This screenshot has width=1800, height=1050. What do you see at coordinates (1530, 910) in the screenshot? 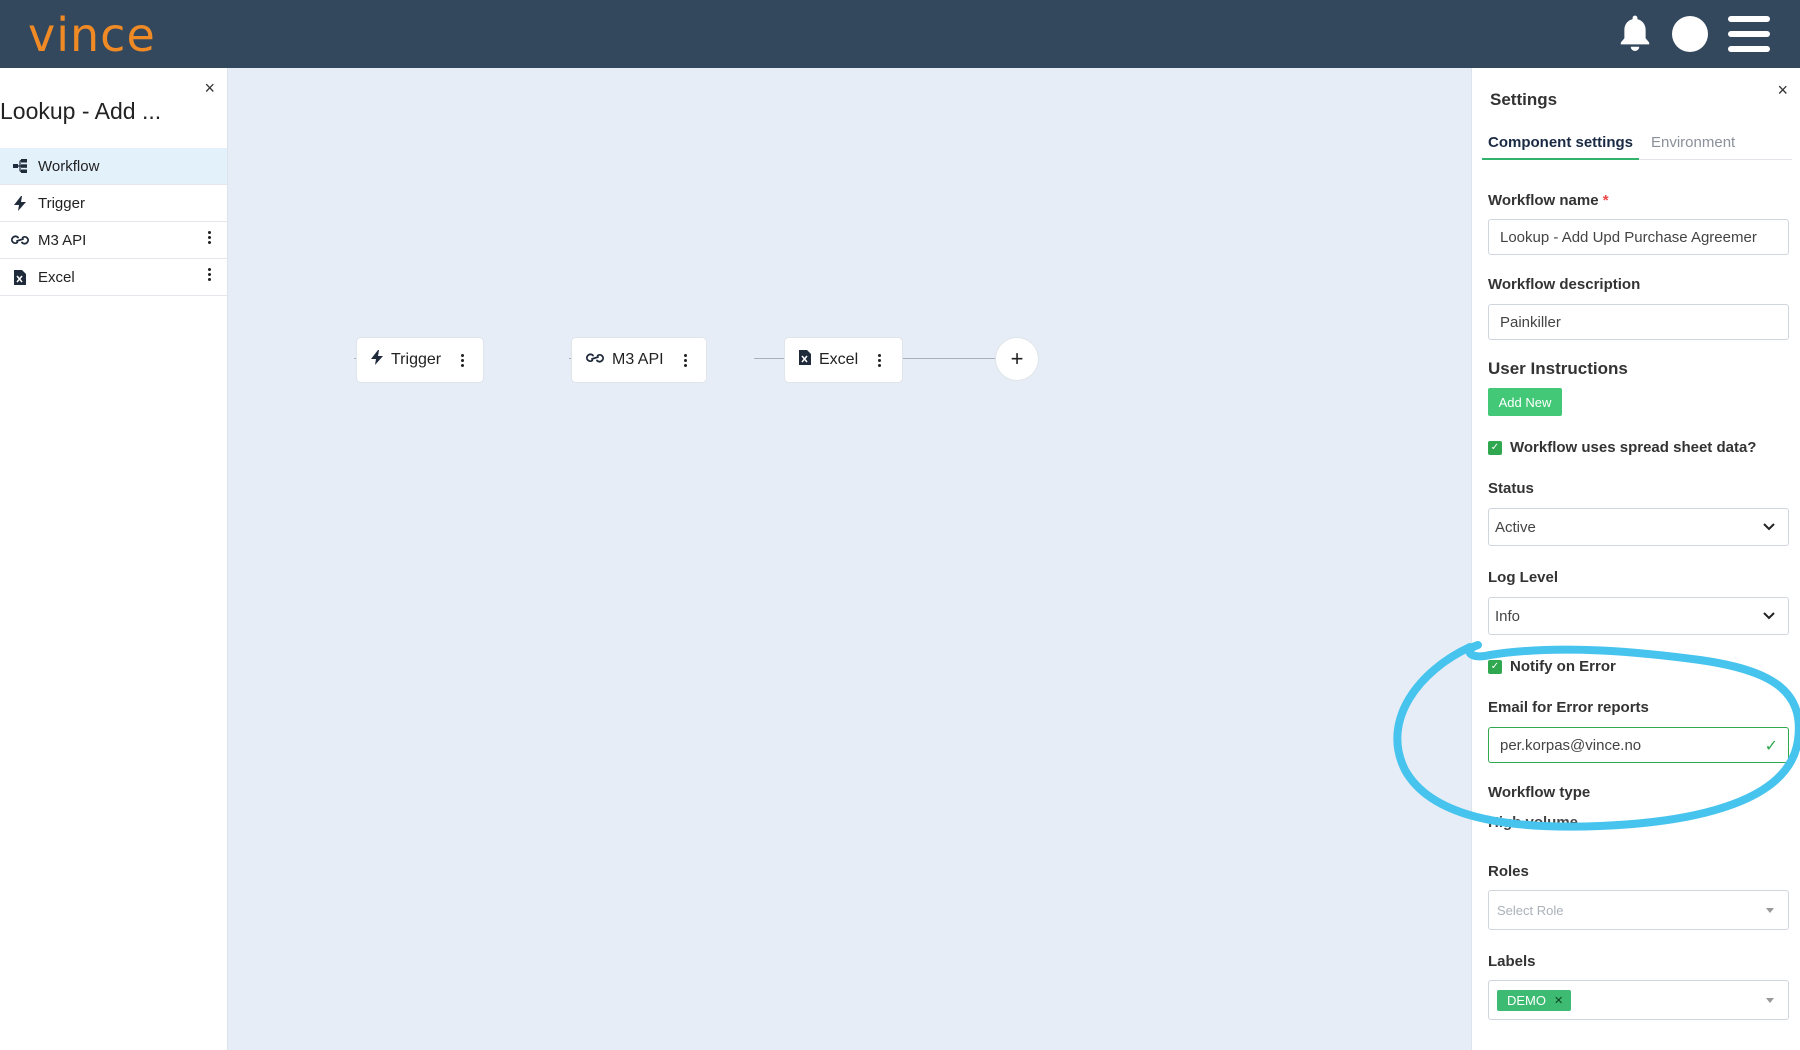
I see `roles-placeholder: Select Role` at bounding box center [1530, 910].